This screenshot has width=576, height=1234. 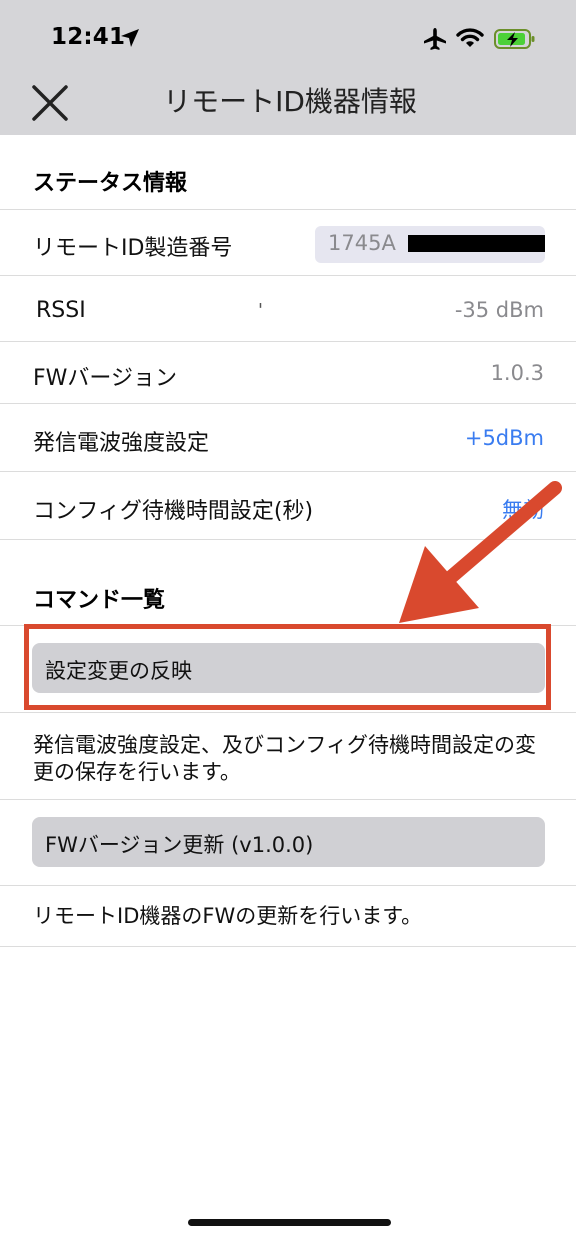 I want to click on highlight-box, so click(x=287, y=667).